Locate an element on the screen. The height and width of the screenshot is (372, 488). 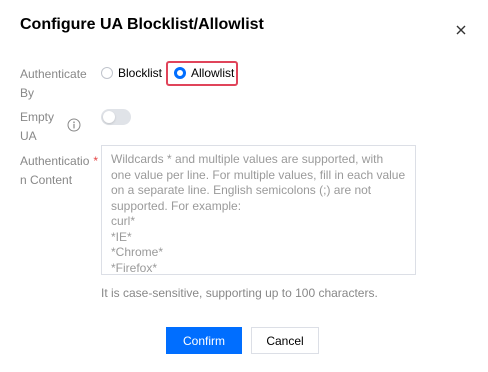
auth-content-label-line2: n Content is located at coordinates (46, 180).